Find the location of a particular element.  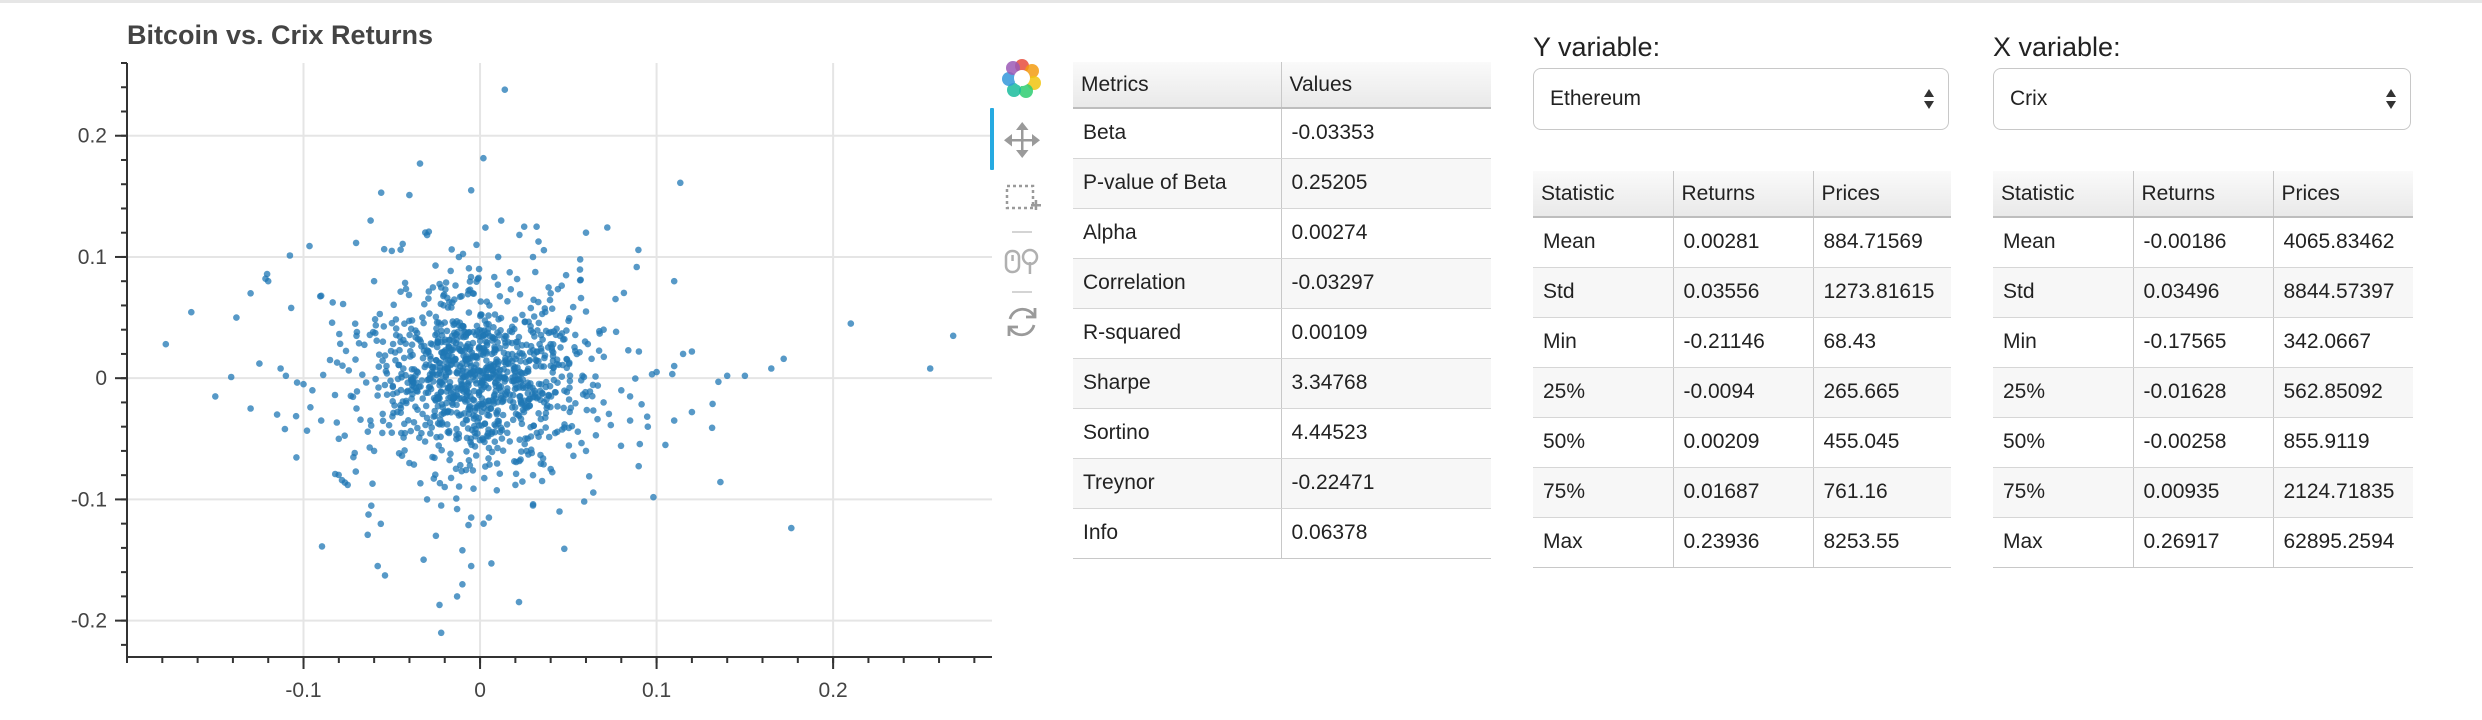

statistic-value-cell: 0.26917 is located at coordinates (2203, 542).